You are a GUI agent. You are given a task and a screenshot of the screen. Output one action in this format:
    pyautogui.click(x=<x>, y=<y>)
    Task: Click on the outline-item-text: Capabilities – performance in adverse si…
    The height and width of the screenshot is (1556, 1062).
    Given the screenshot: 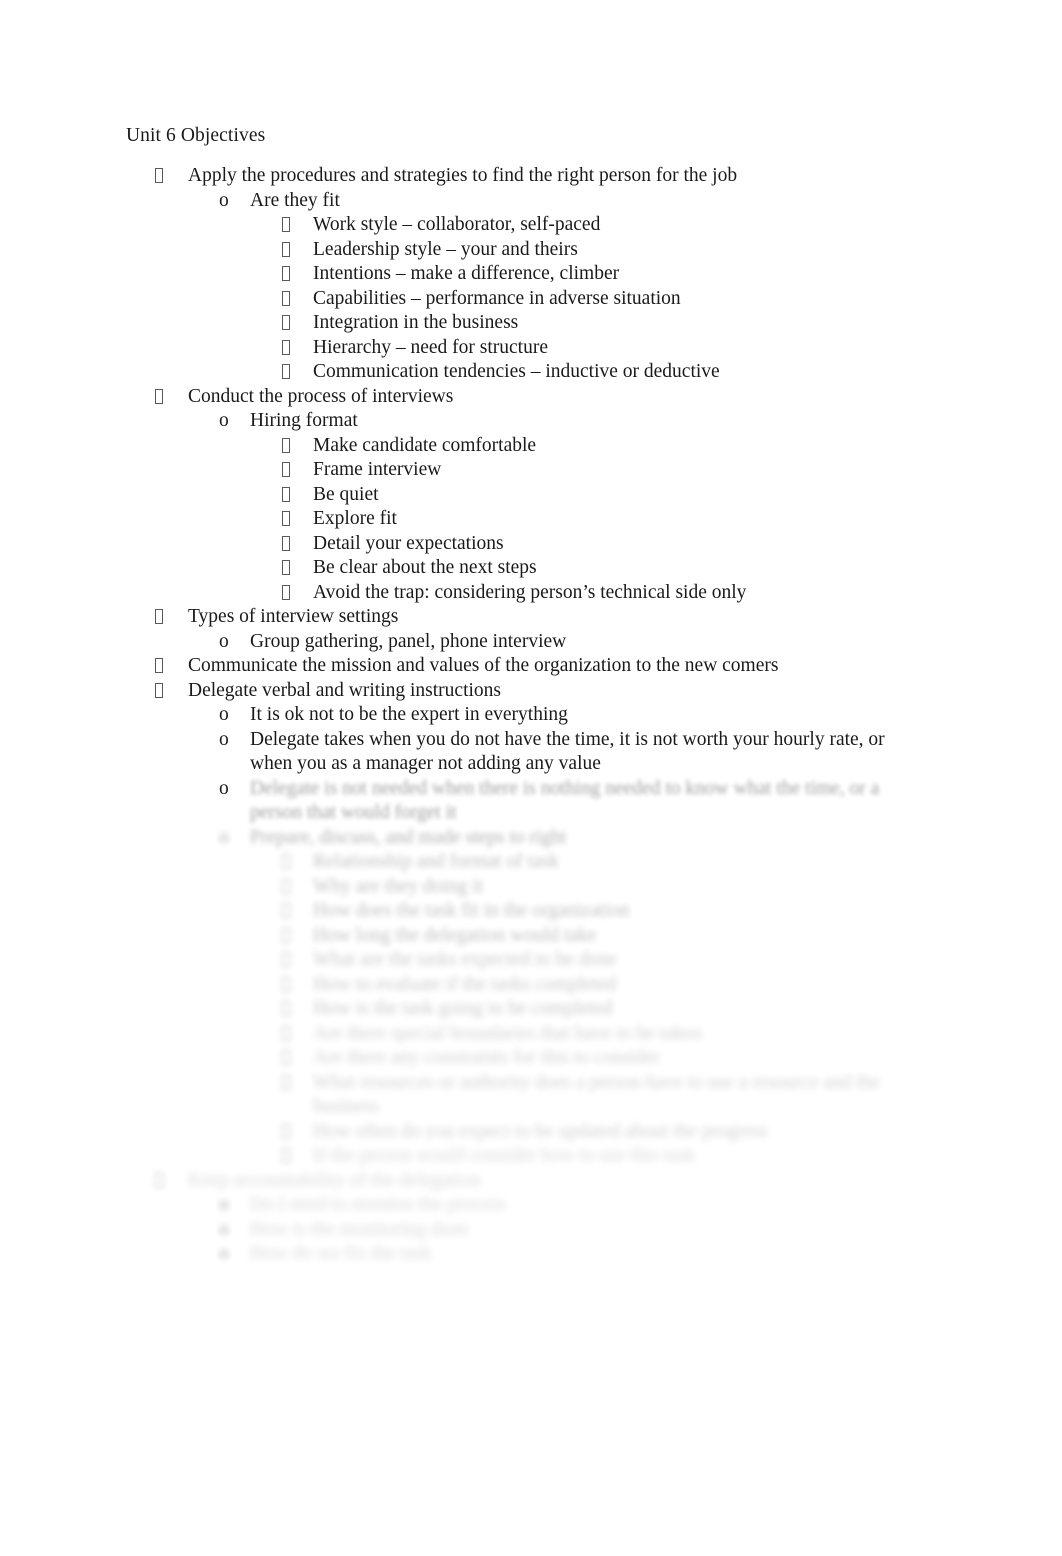 What is the action you would take?
    pyautogui.click(x=497, y=298)
    